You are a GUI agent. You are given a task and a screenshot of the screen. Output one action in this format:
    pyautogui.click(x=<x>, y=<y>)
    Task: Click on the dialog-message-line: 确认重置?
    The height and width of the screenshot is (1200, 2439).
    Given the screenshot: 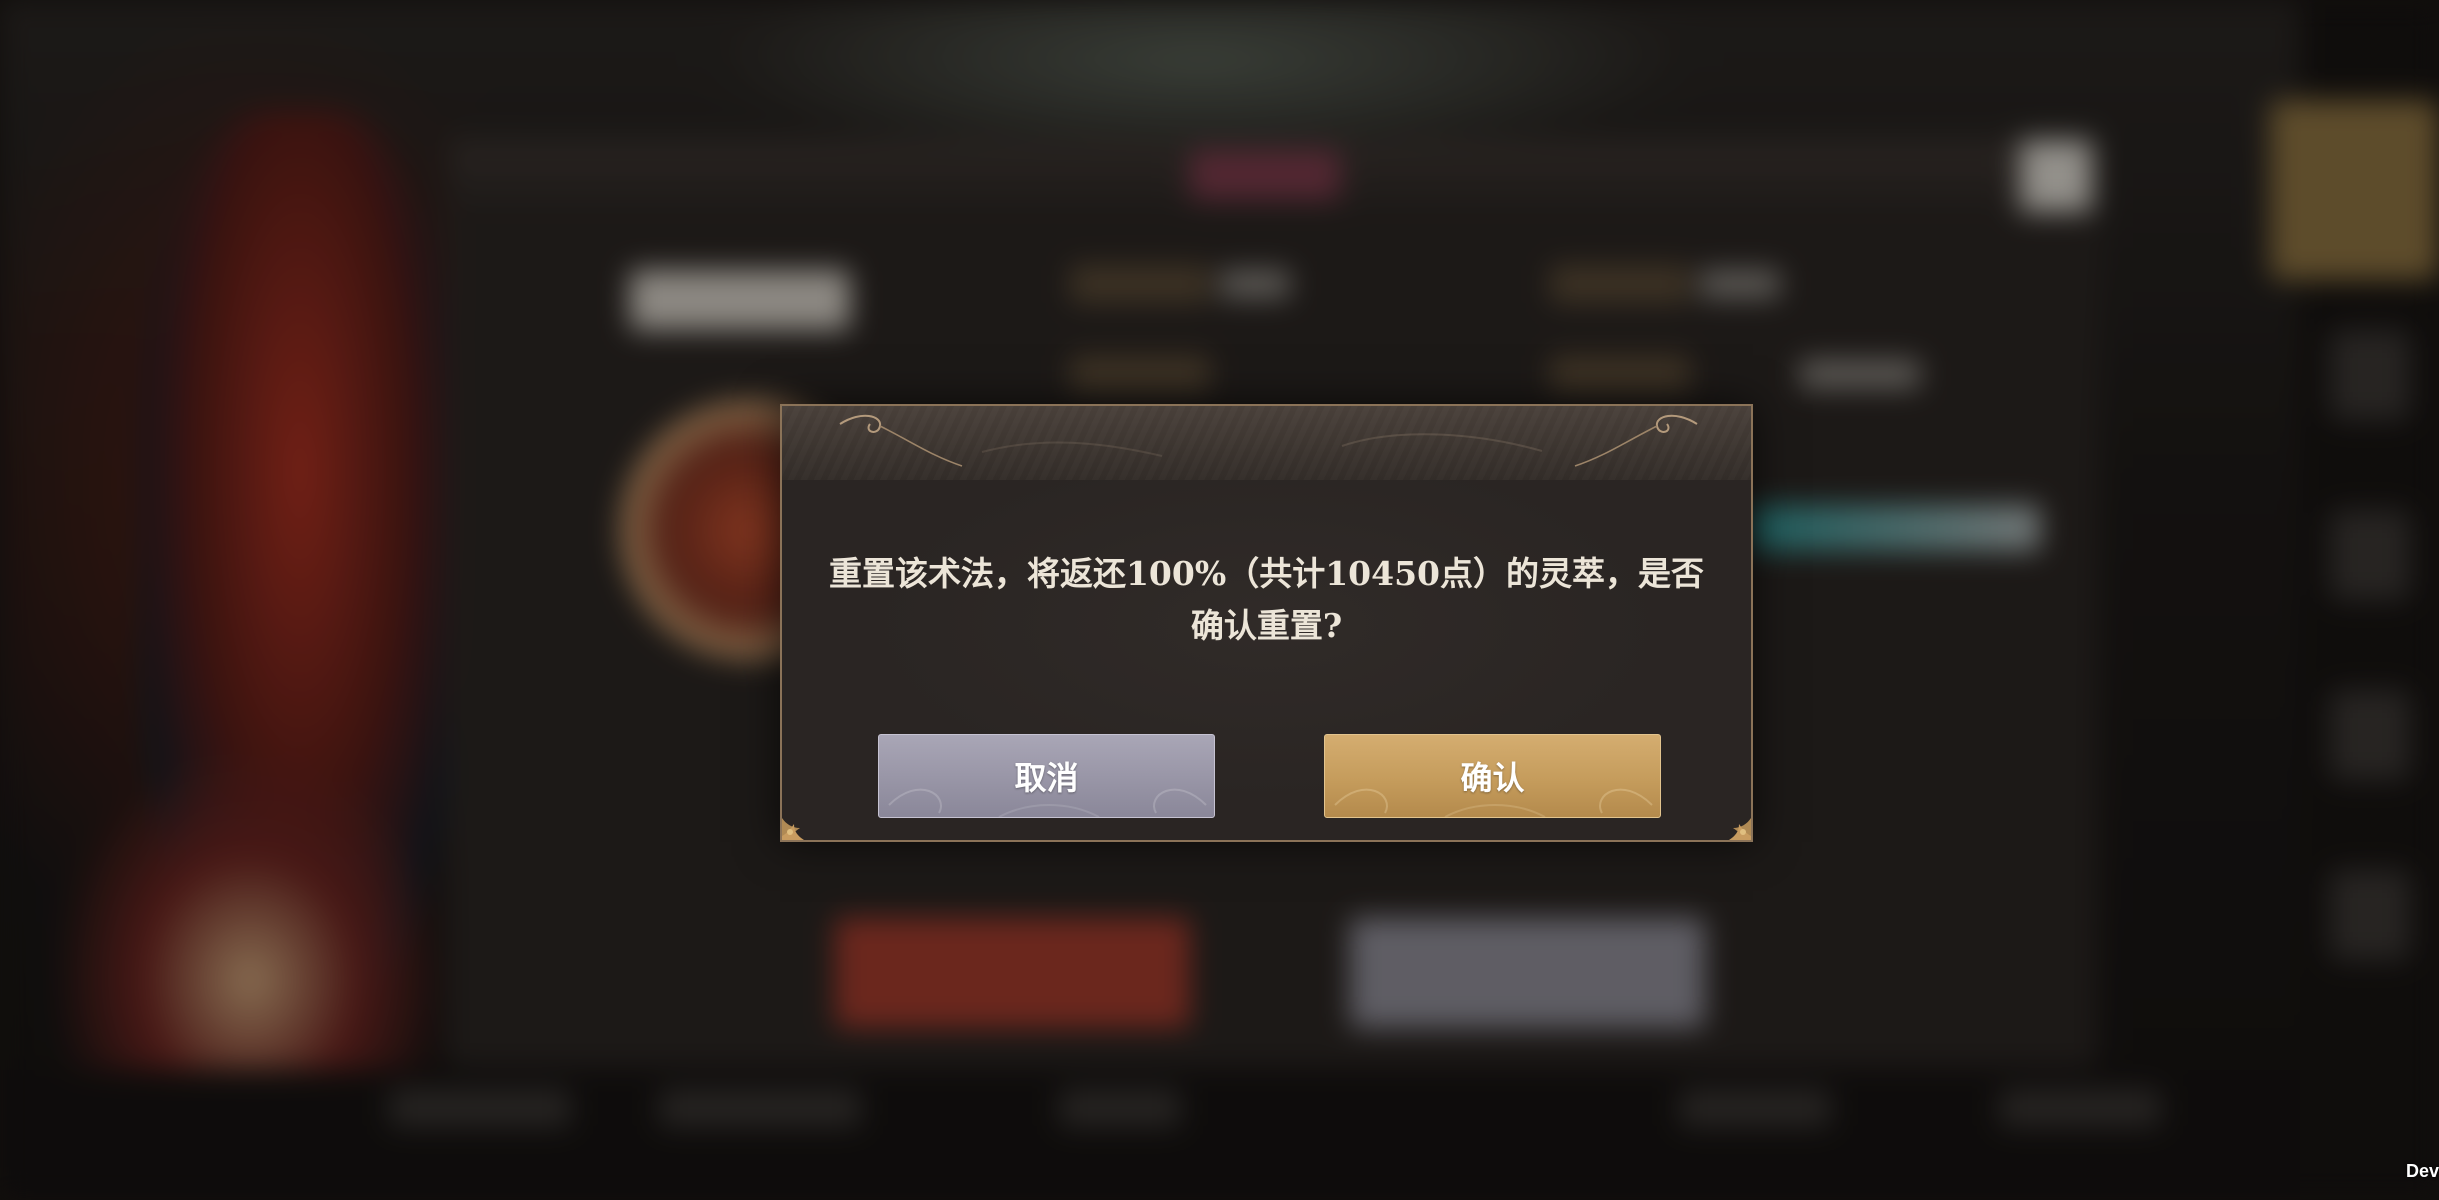 What is the action you would take?
    pyautogui.click(x=1266, y=625)
    